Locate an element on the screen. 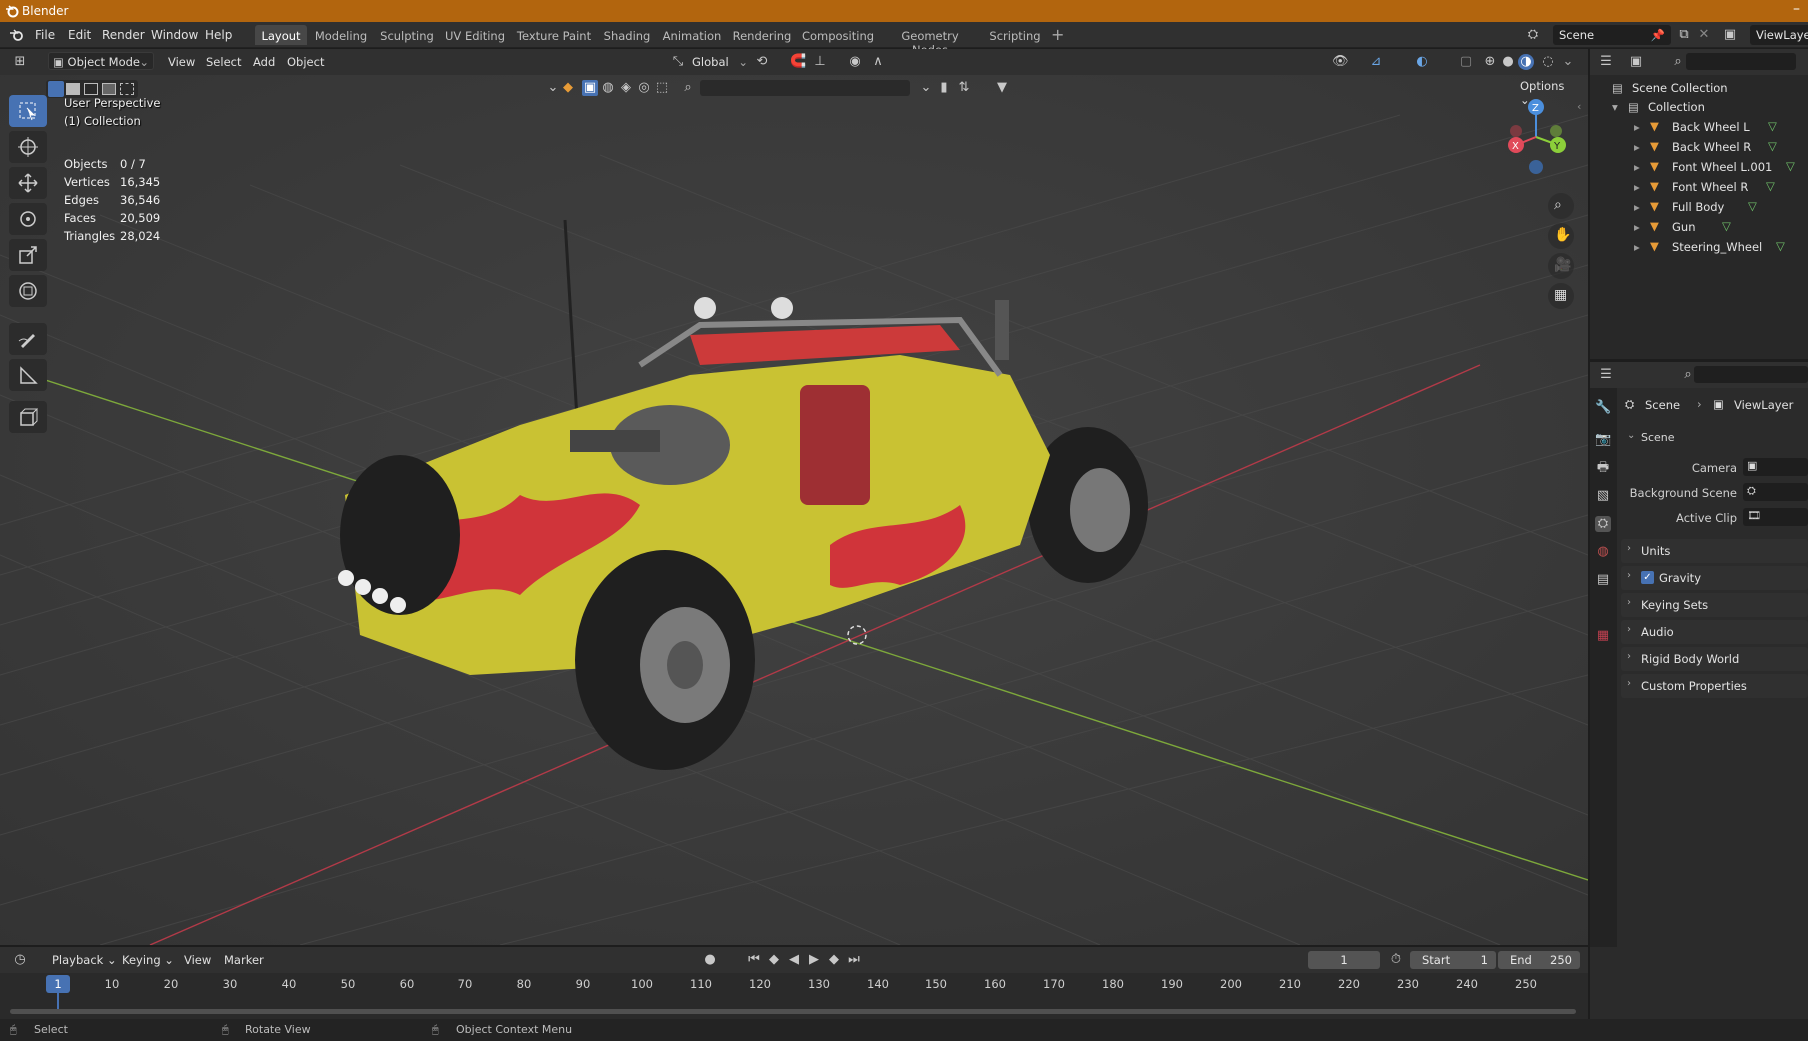  outliner-editor-type-icon: ☰ is located at coordinates (1606, 62).